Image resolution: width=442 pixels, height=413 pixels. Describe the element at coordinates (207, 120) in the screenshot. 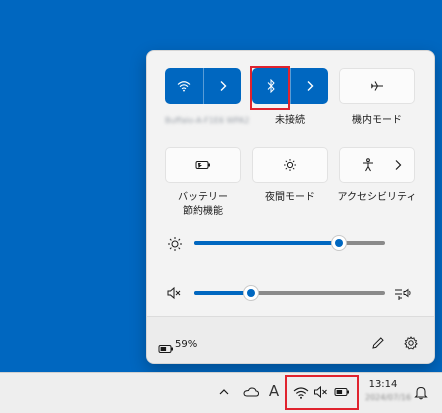

I see `wifi-network-label: Buffalo-A-F1E6 WPA2` at that location.